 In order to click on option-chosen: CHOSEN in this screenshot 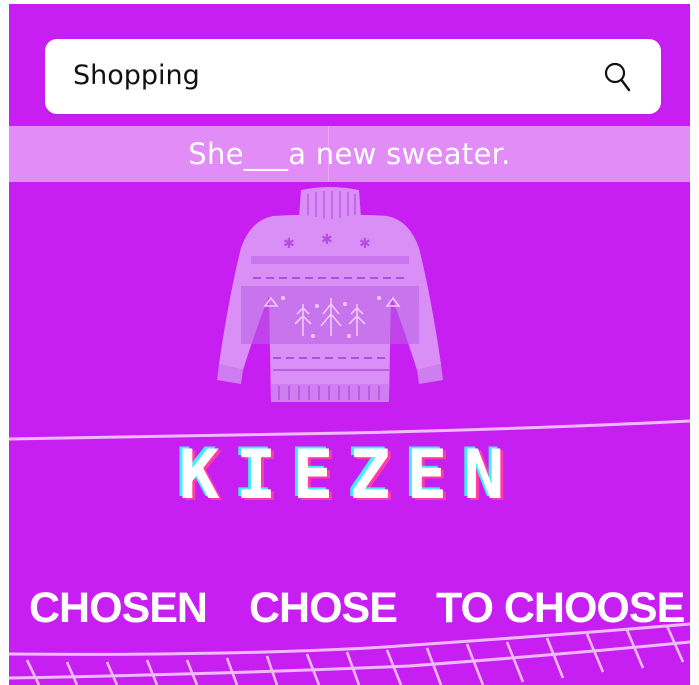, I will do `click(118, 608)`.